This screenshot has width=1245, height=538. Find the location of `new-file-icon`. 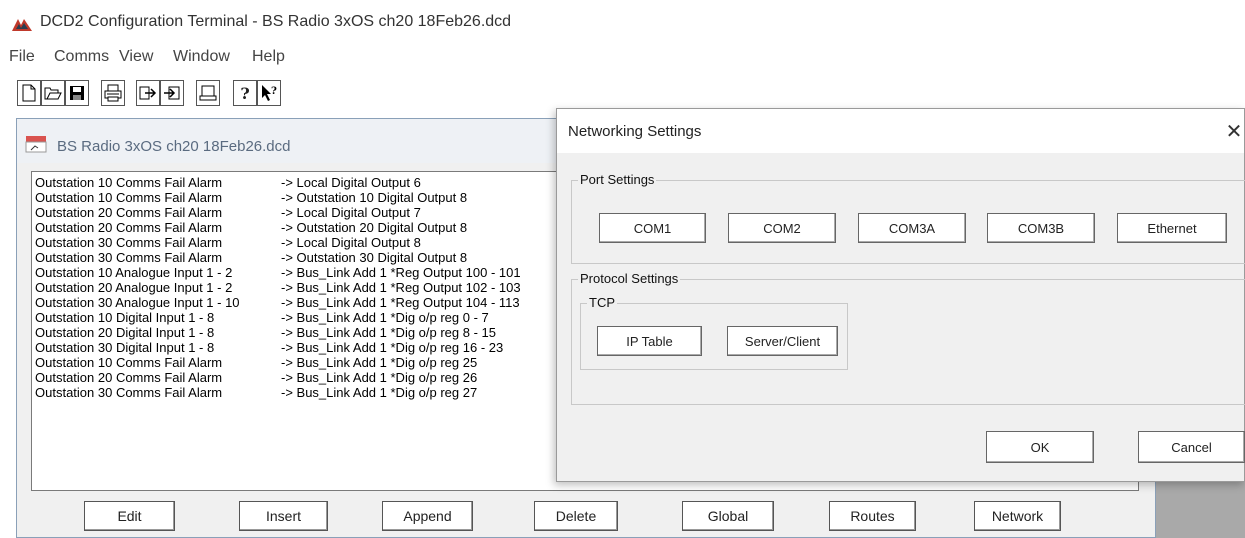

new-file-icon is located at coordinates (29, 93).